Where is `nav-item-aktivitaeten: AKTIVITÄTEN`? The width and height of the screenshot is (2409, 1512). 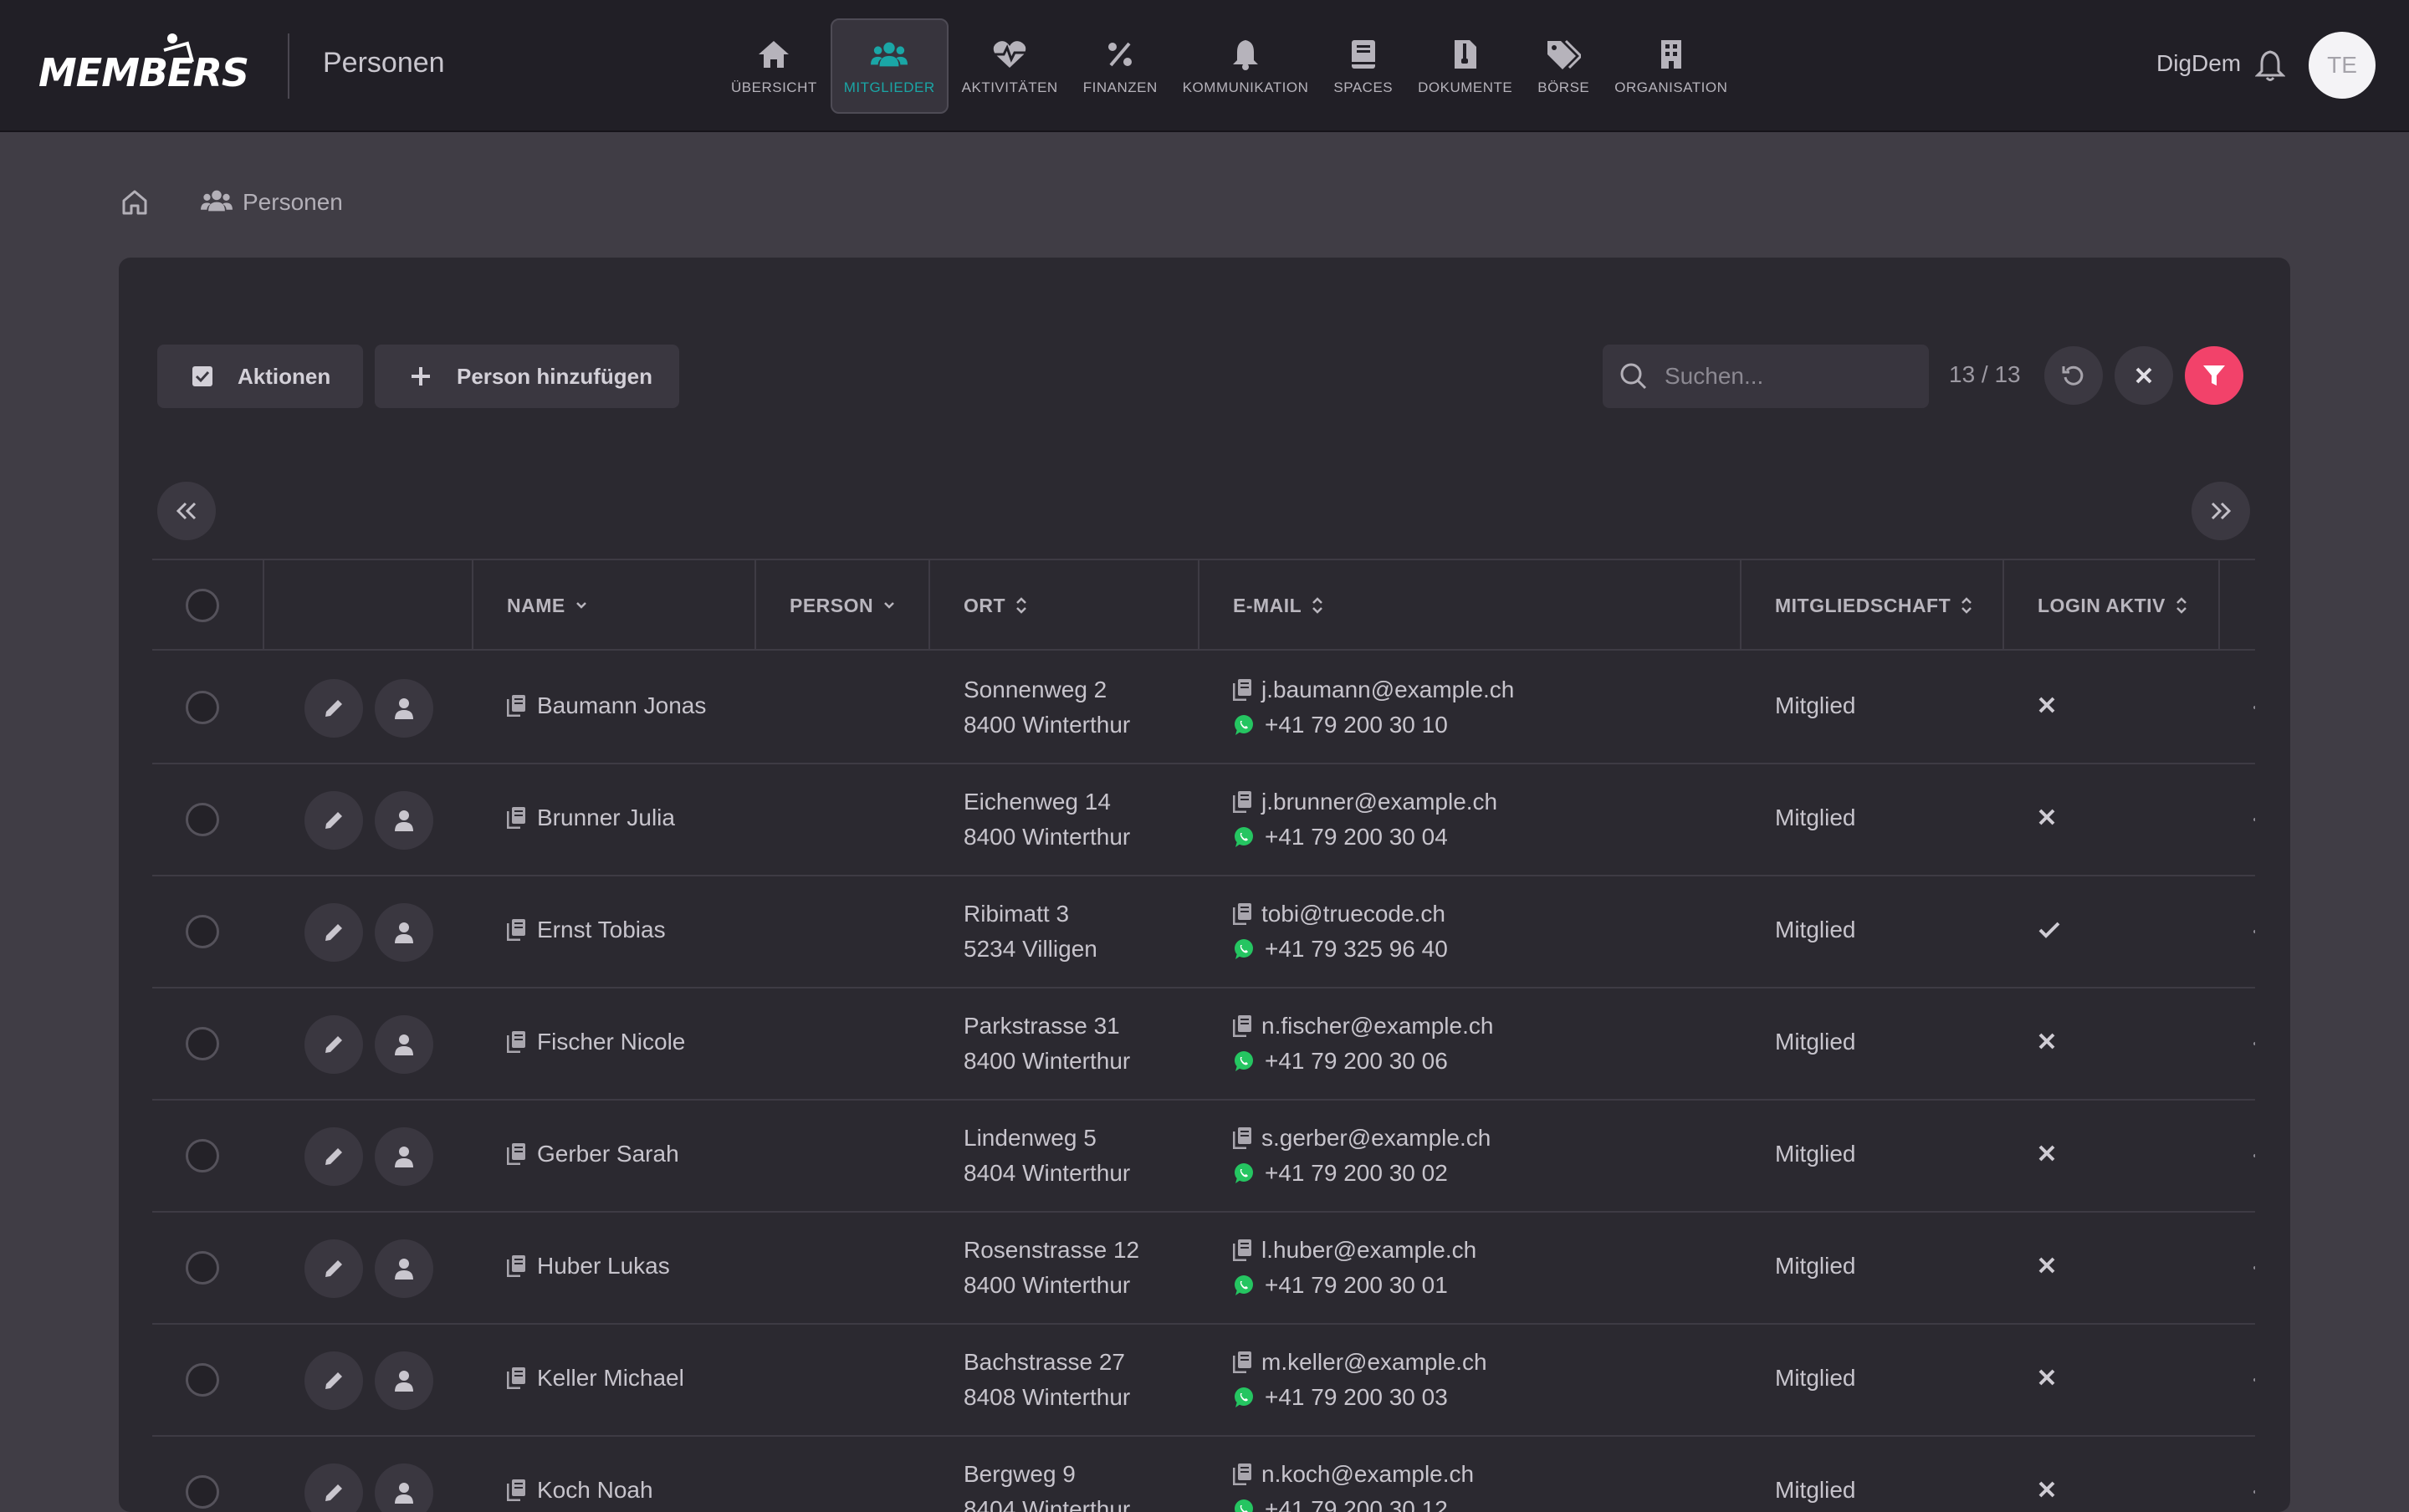 nav-item-aktivitaeten: AKTIVITÄTEN is located at coordinates (1010, 66).